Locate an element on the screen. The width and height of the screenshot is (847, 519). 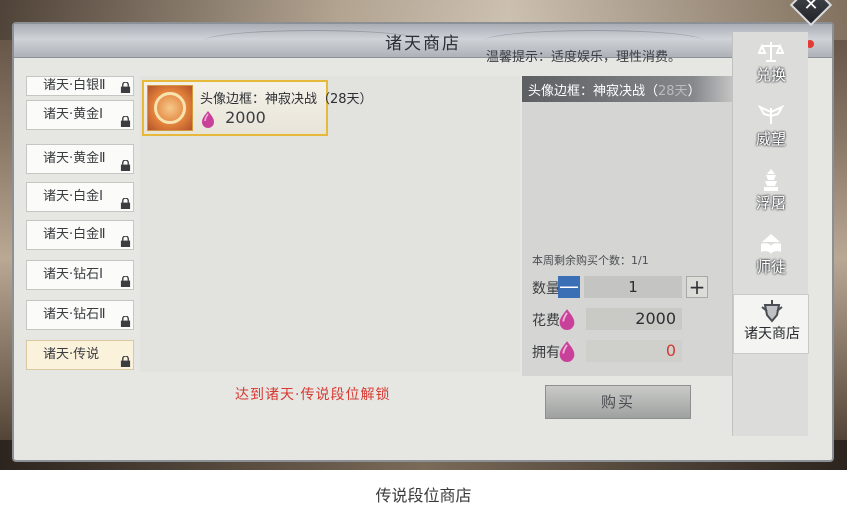
tier-item-selected: 诸天·传说 is located at coordinates (80, 355).